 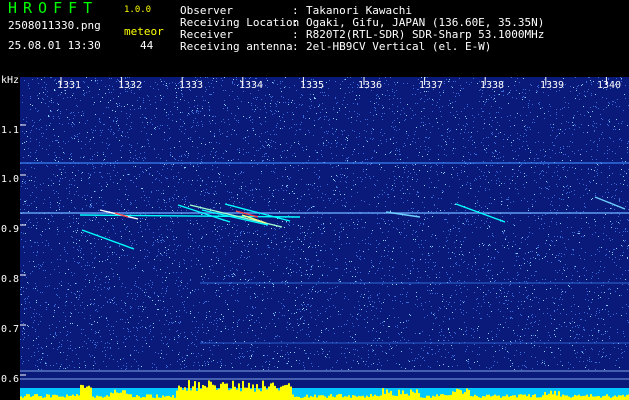 I want to click on x-tick-label: 1336, so click(x=370, y=85).